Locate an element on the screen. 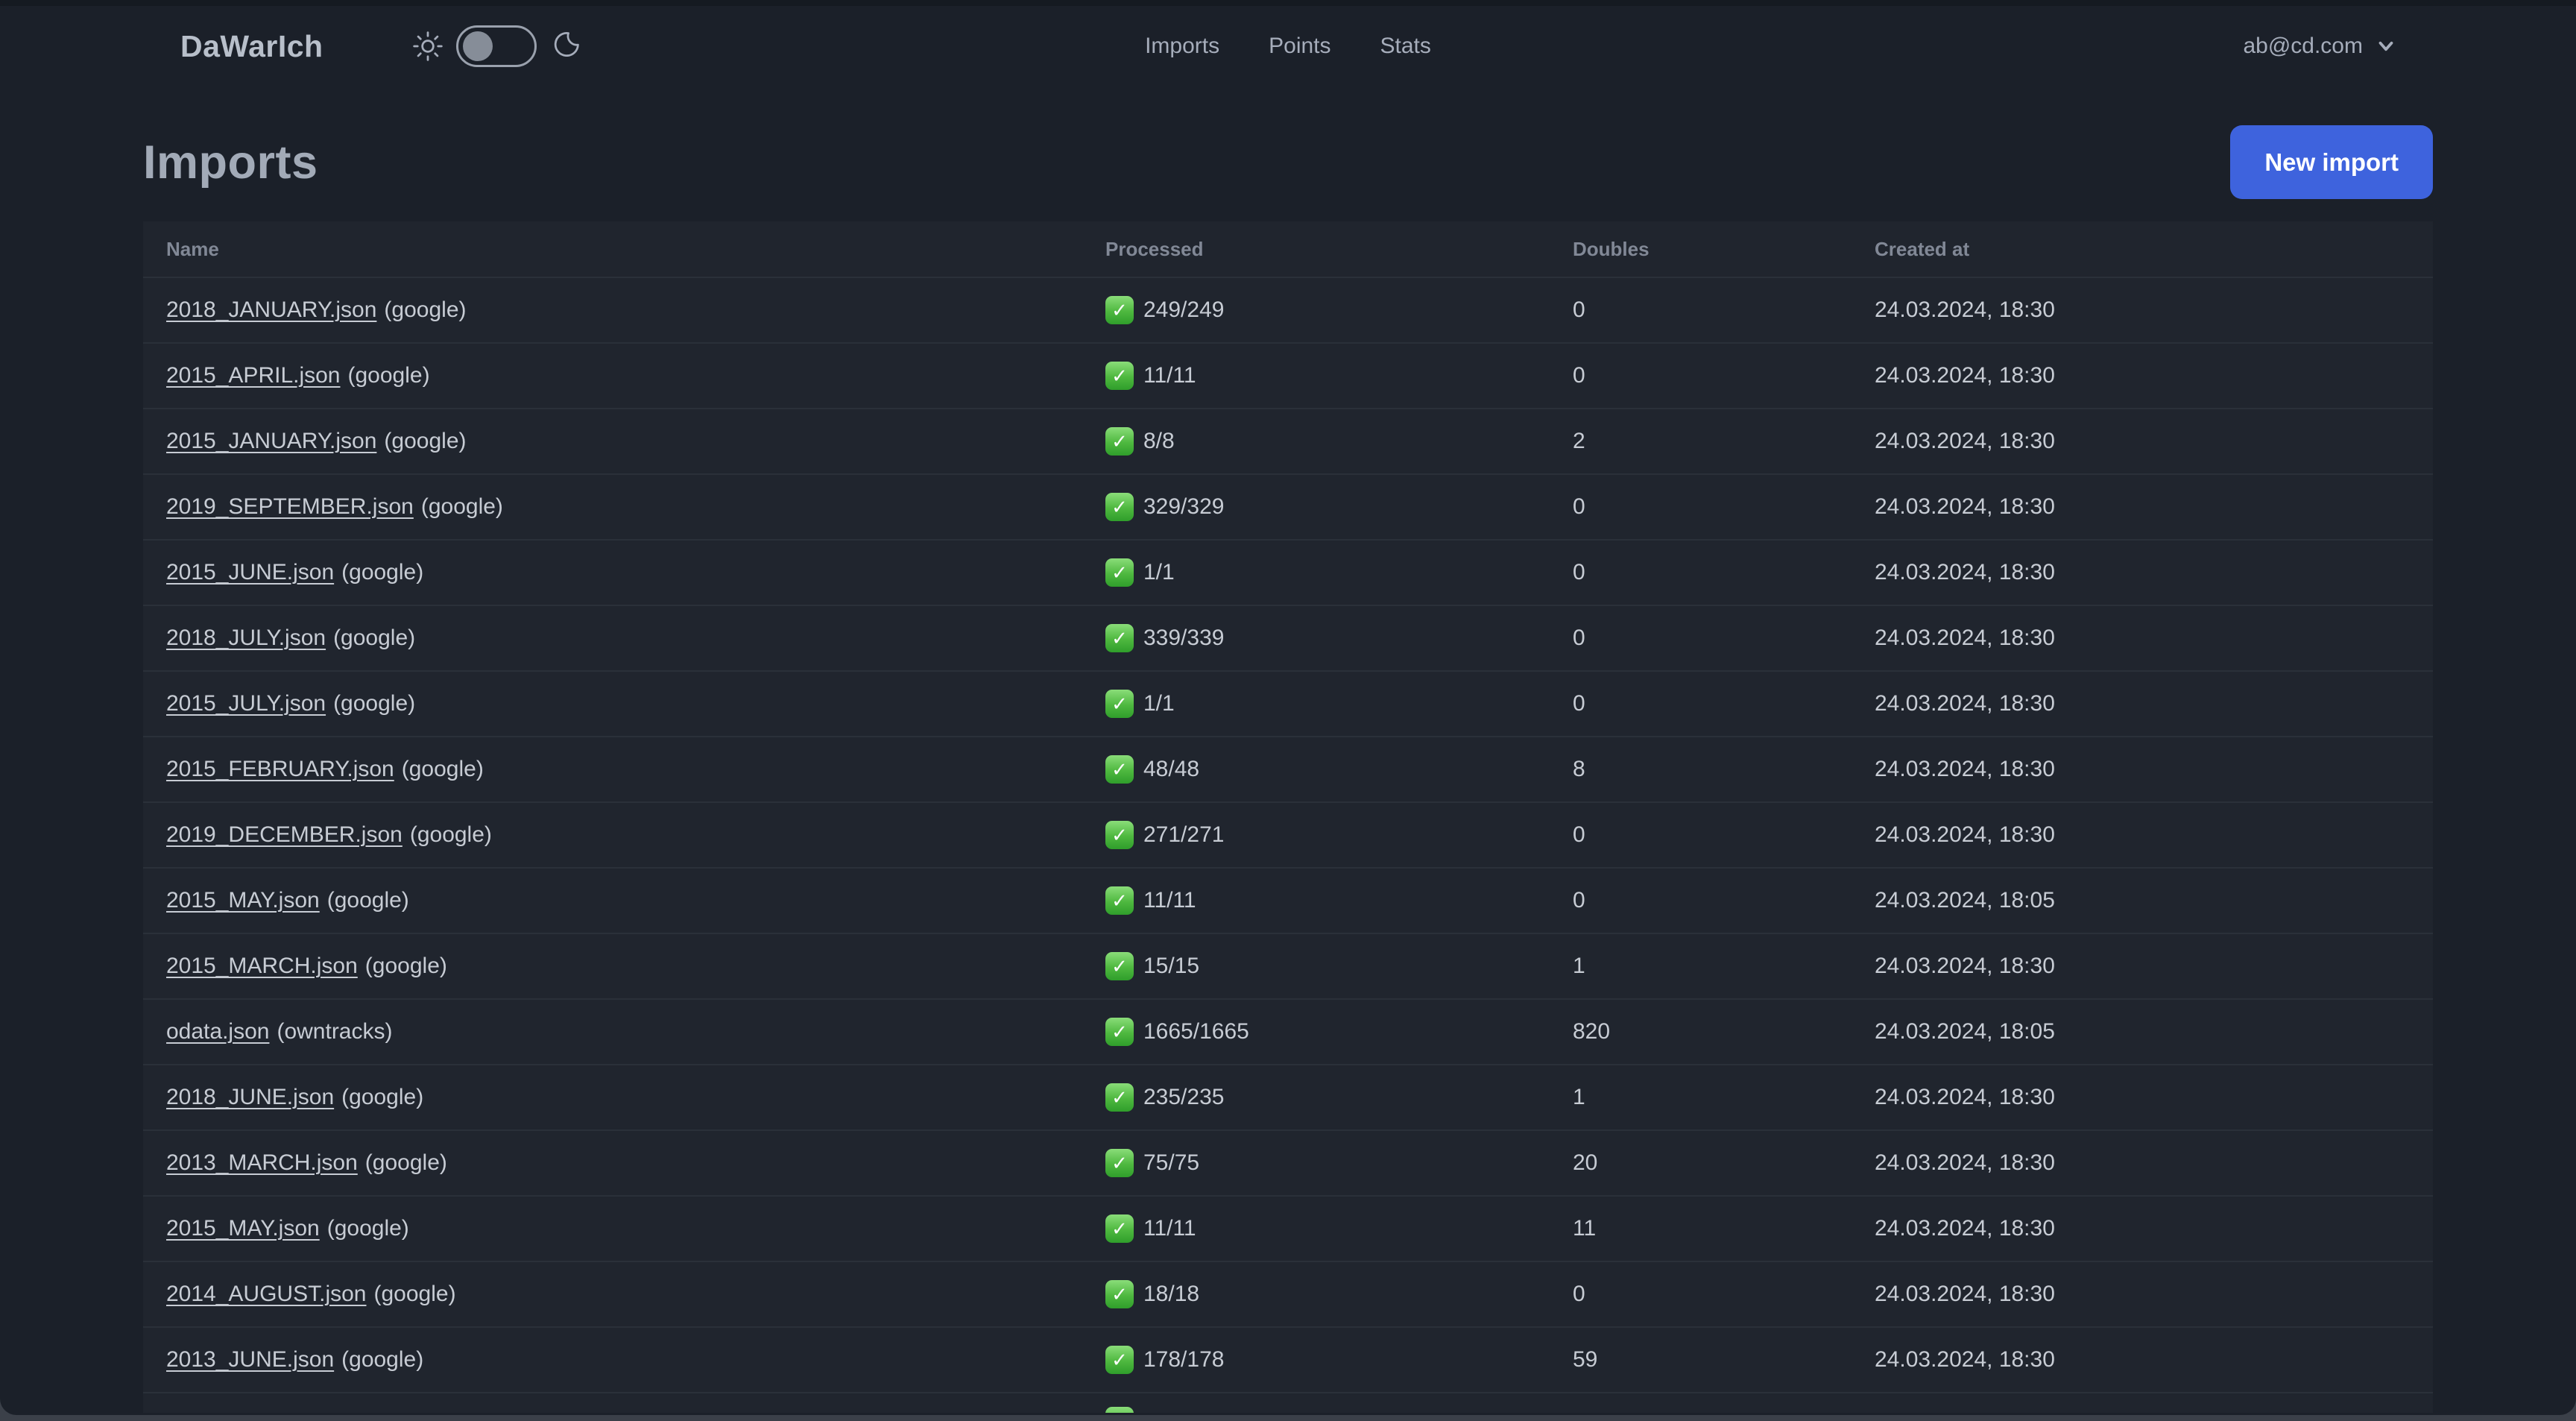 The height and width of the screenshot is (1421, 2576). new-import-button: New import is located at coordinates (2331, 162).